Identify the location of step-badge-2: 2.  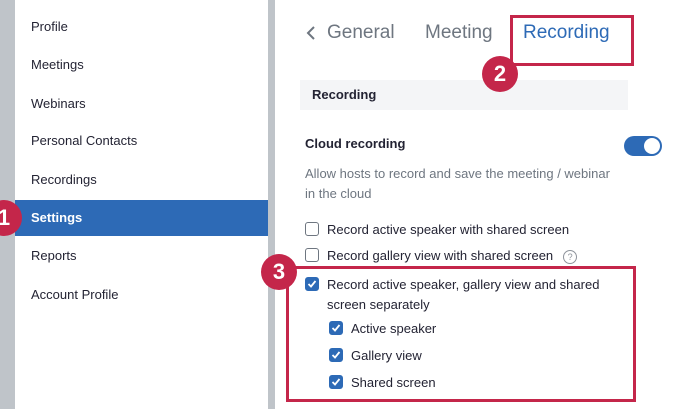
(500, 74).